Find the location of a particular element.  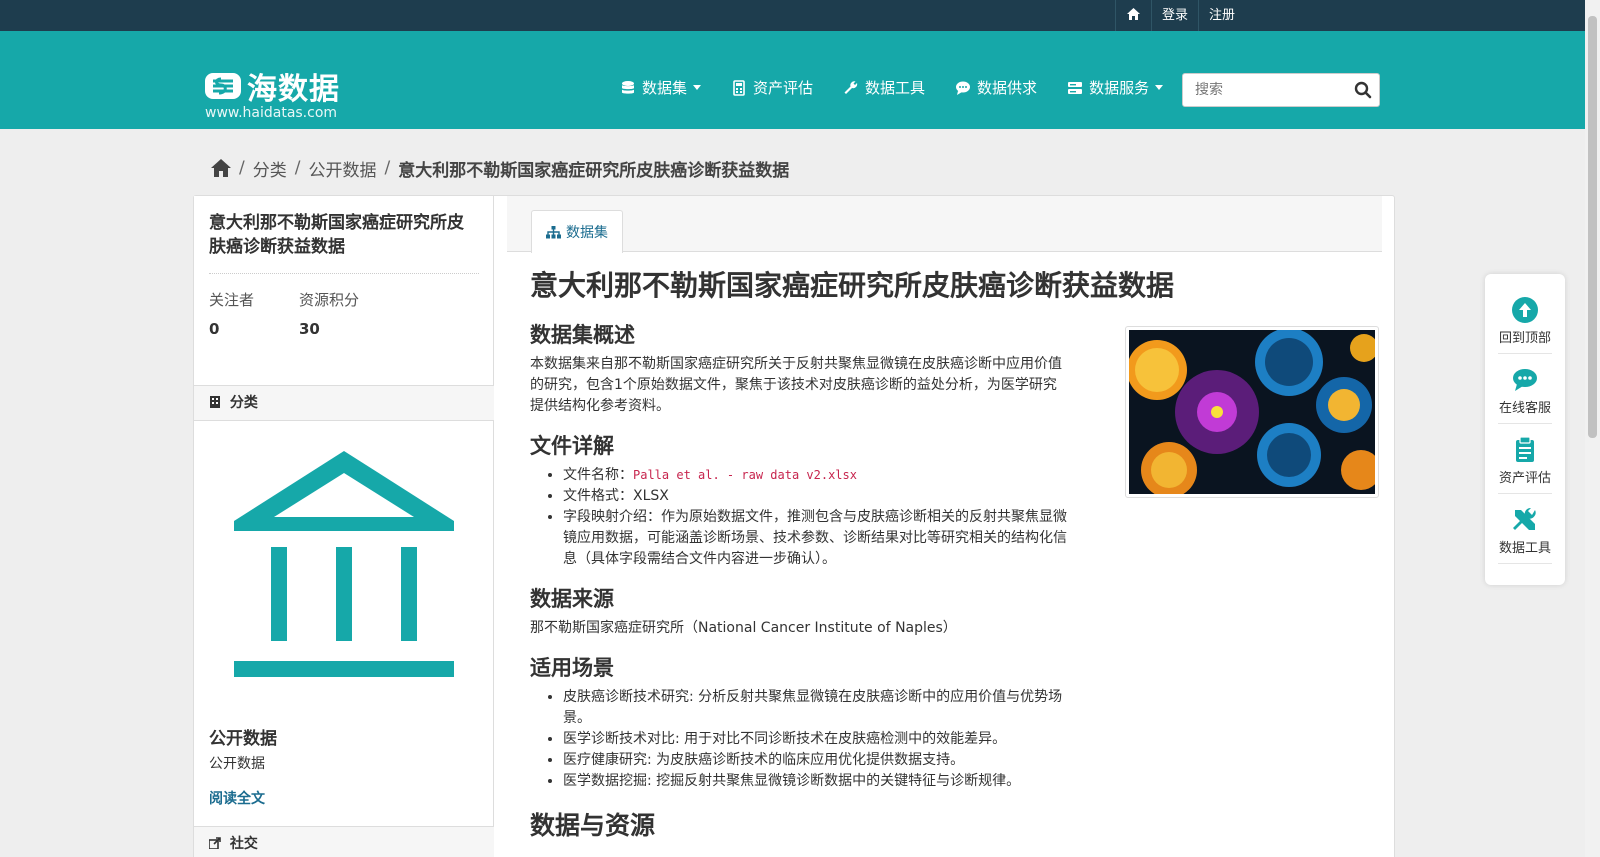

stats: 关注者 0 资源积分 30 is located at coordinates (299, 313).